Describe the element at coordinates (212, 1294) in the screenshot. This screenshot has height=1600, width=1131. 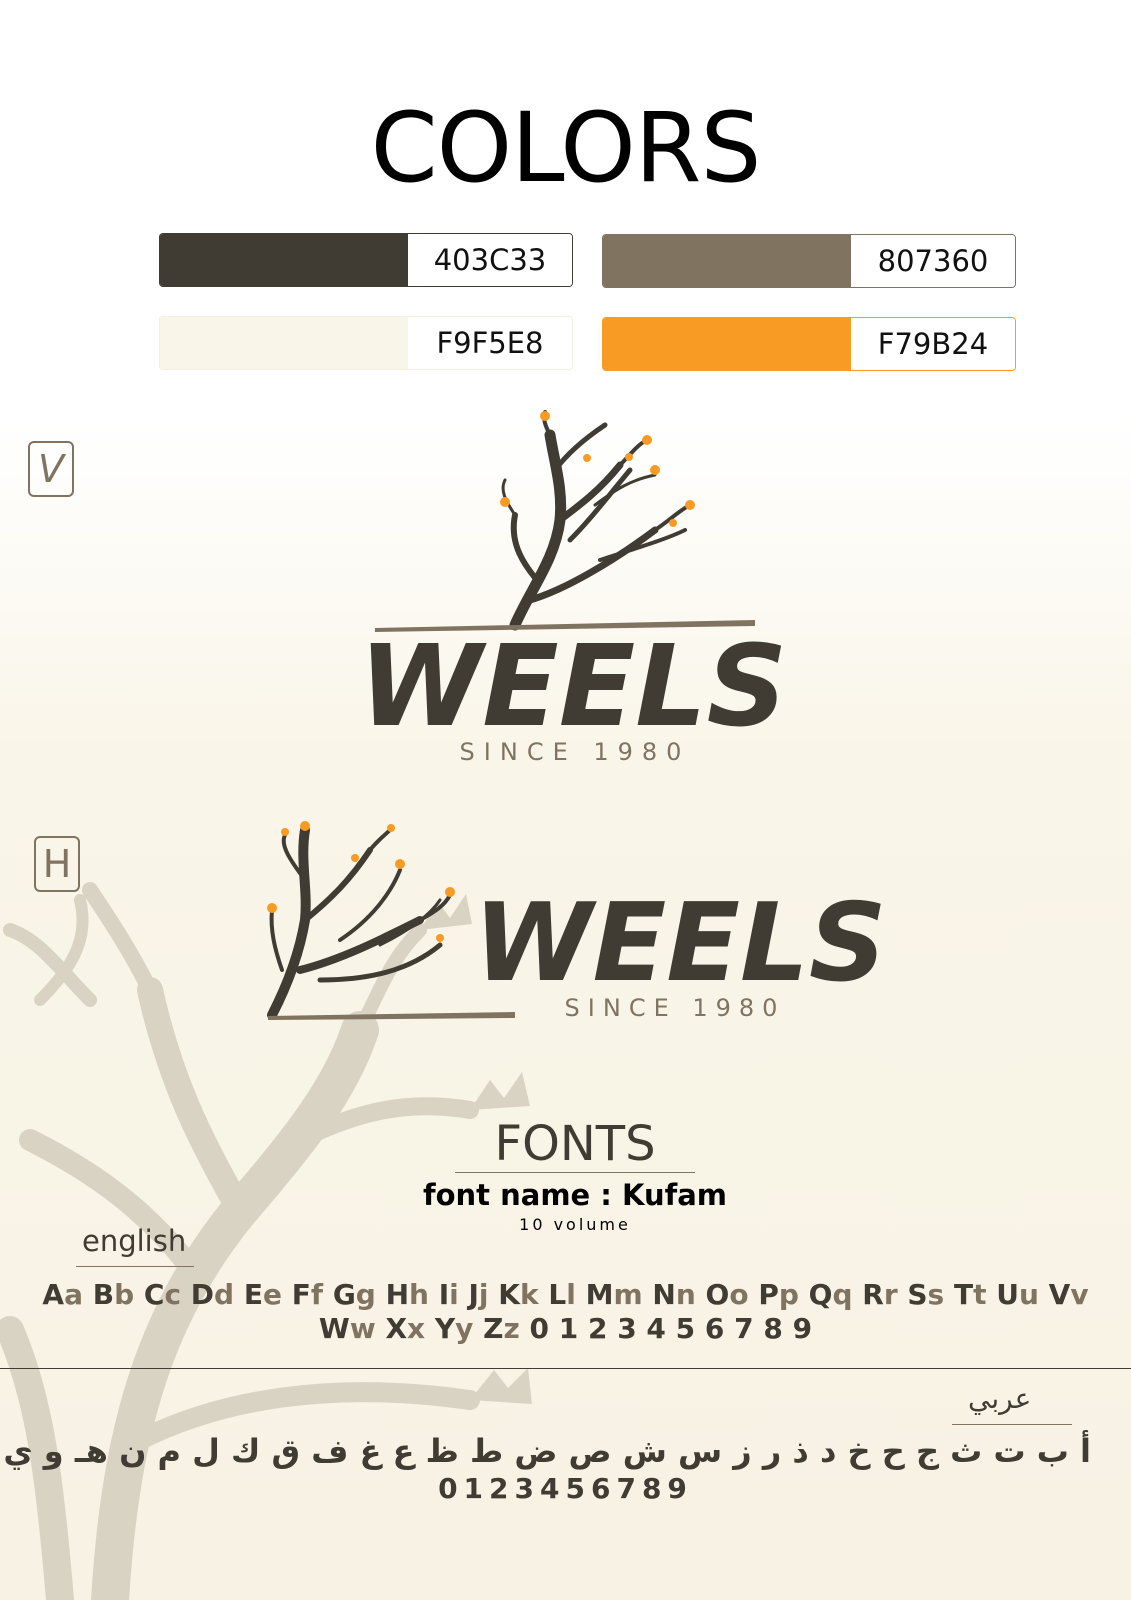
I see `letter-pair: Dd` at that location.